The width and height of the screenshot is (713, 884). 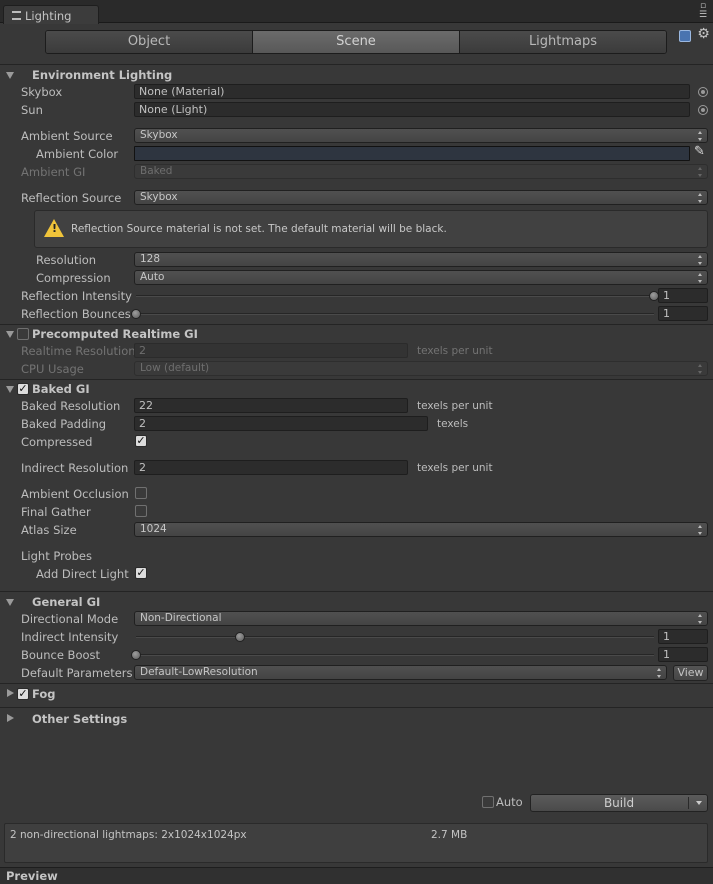 What do you see at coordinates (421, 259) in the screenshot?
I see `resolution-dropdown: 128` at bounding box center [421, 259].